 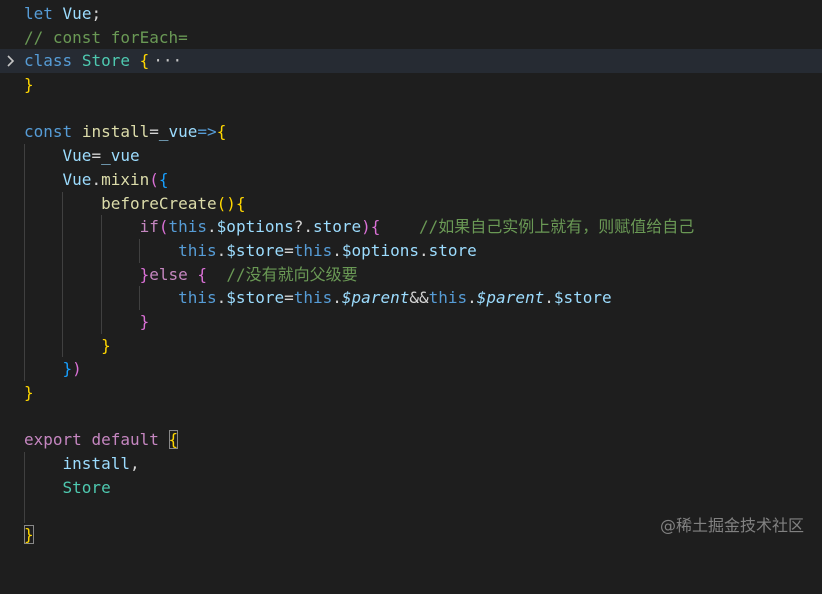 I want to click on code-line-4: }, so click(x=411, y=85).